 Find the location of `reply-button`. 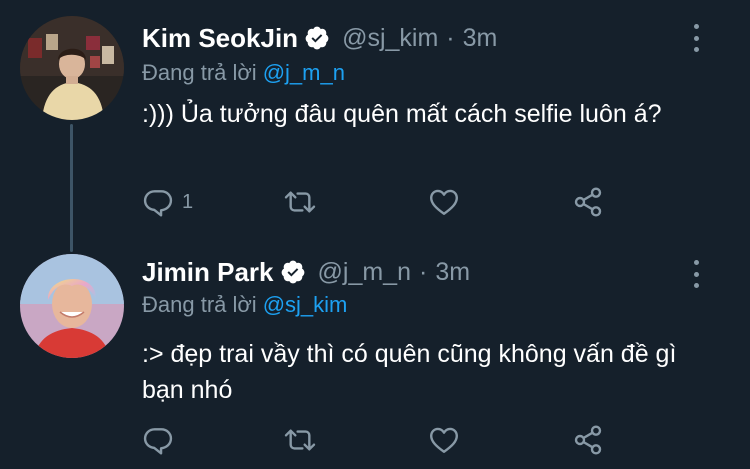

reply-button is located at coordinates (162, 440).